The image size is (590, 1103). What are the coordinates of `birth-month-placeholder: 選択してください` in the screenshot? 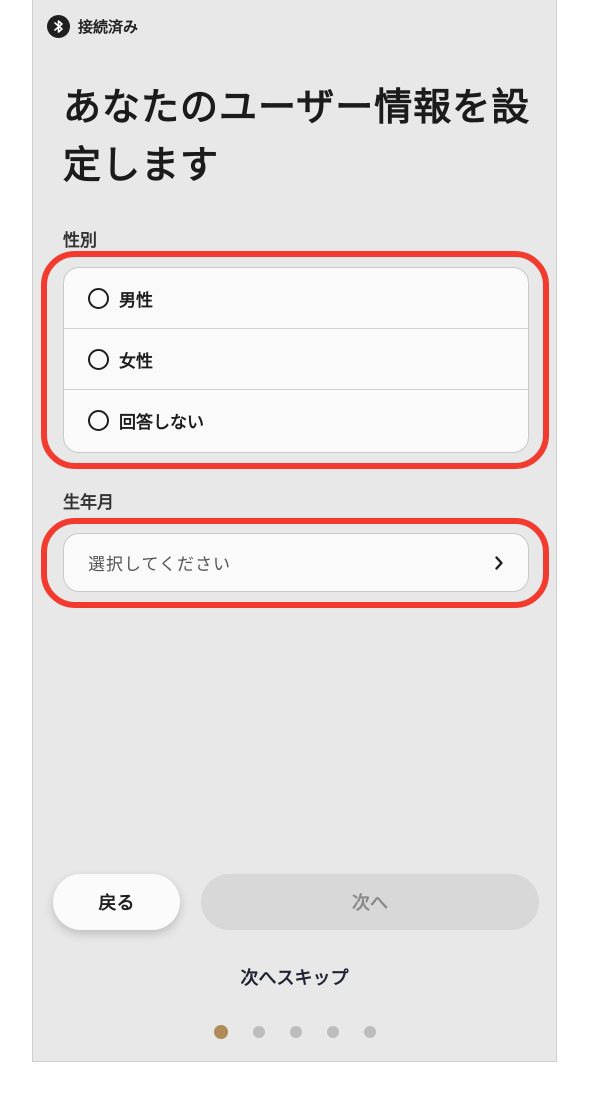 It's located at (159, 565).